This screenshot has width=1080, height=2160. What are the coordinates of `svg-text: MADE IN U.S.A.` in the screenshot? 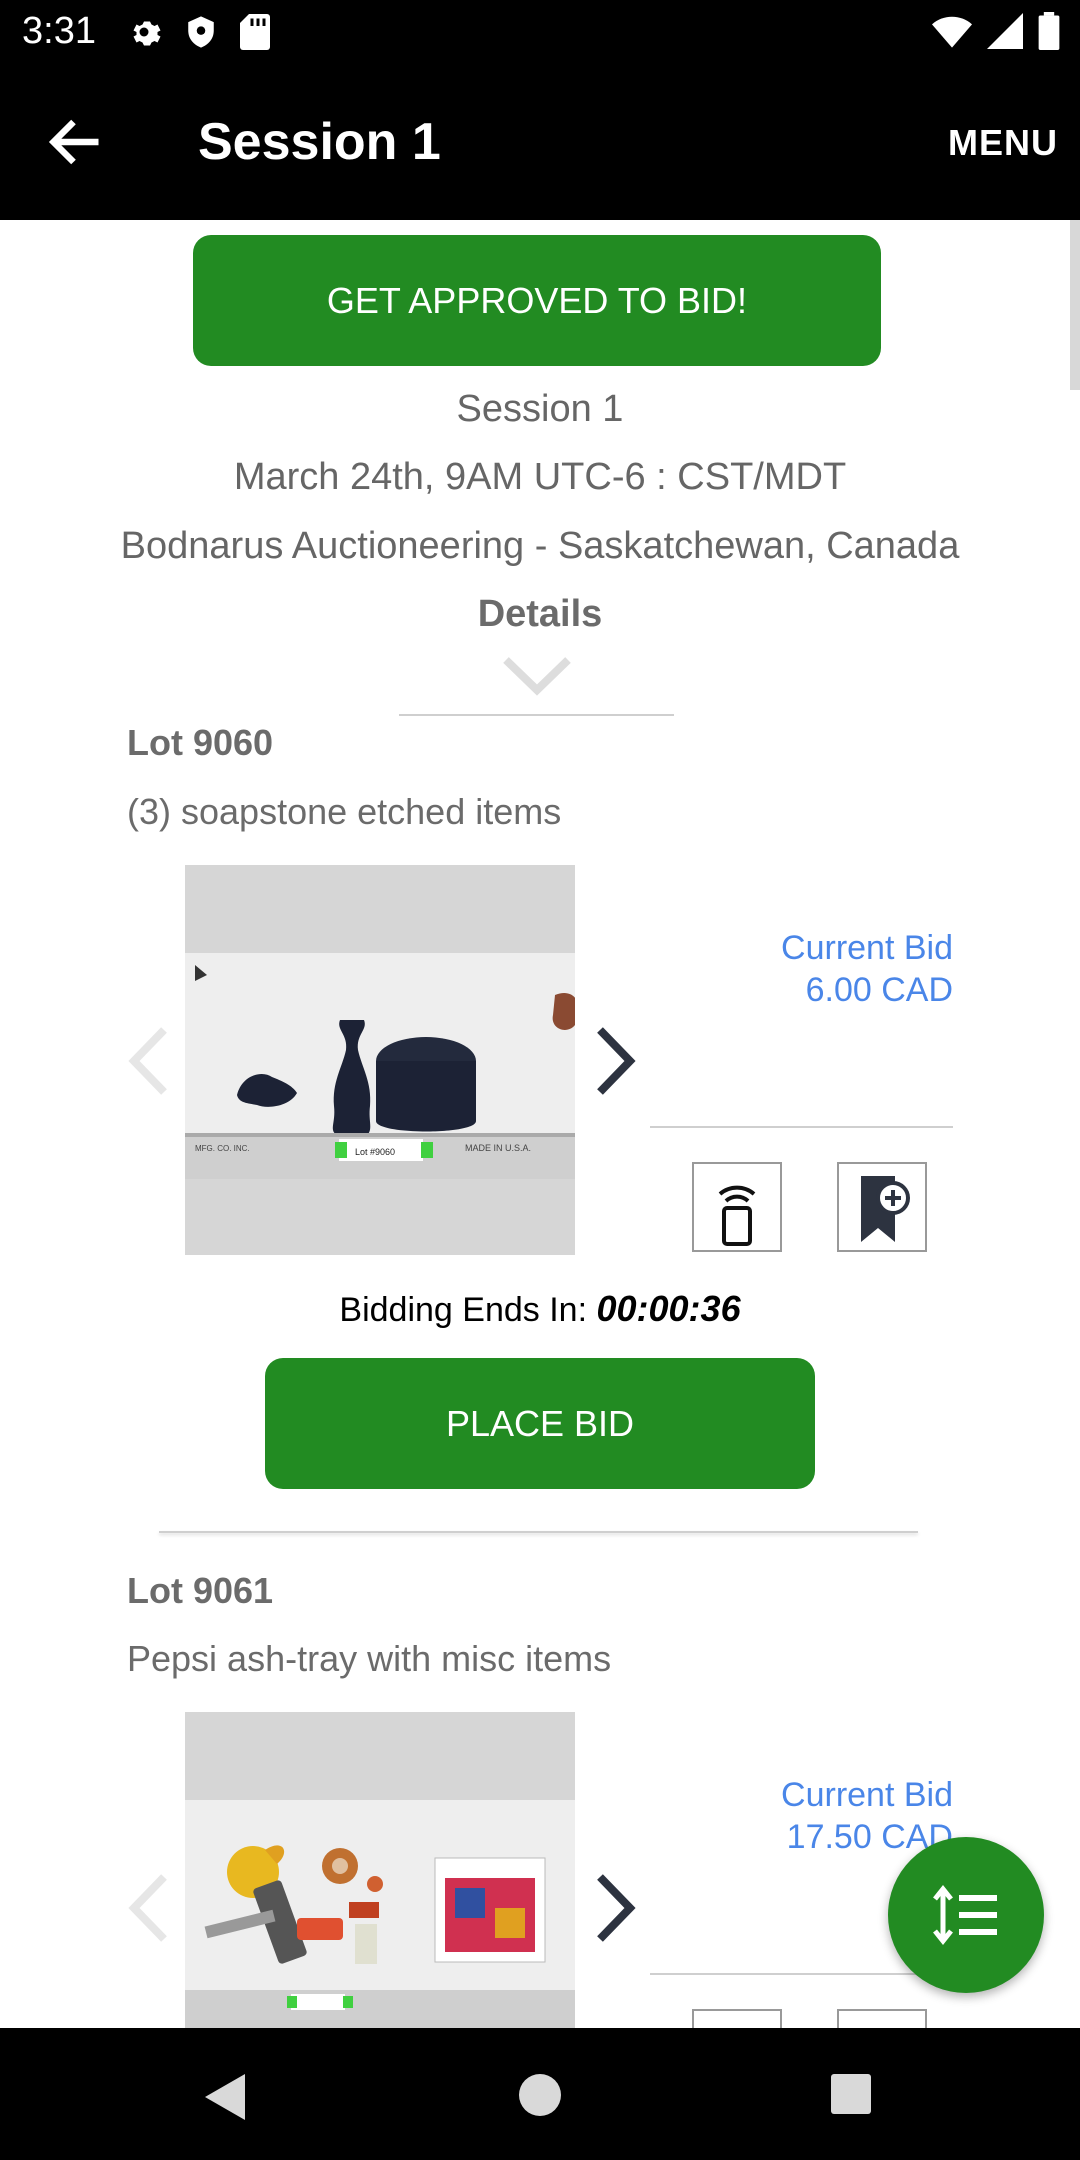 It's located at (498, 1148).